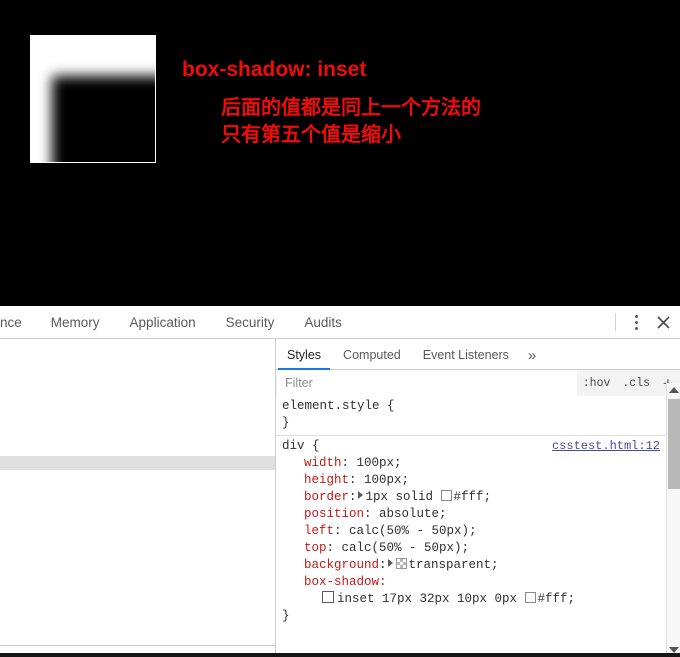 This screenshot has height=657, width=680. I want to click on css-declaration-background: background: transparent;, so click(474, 565).